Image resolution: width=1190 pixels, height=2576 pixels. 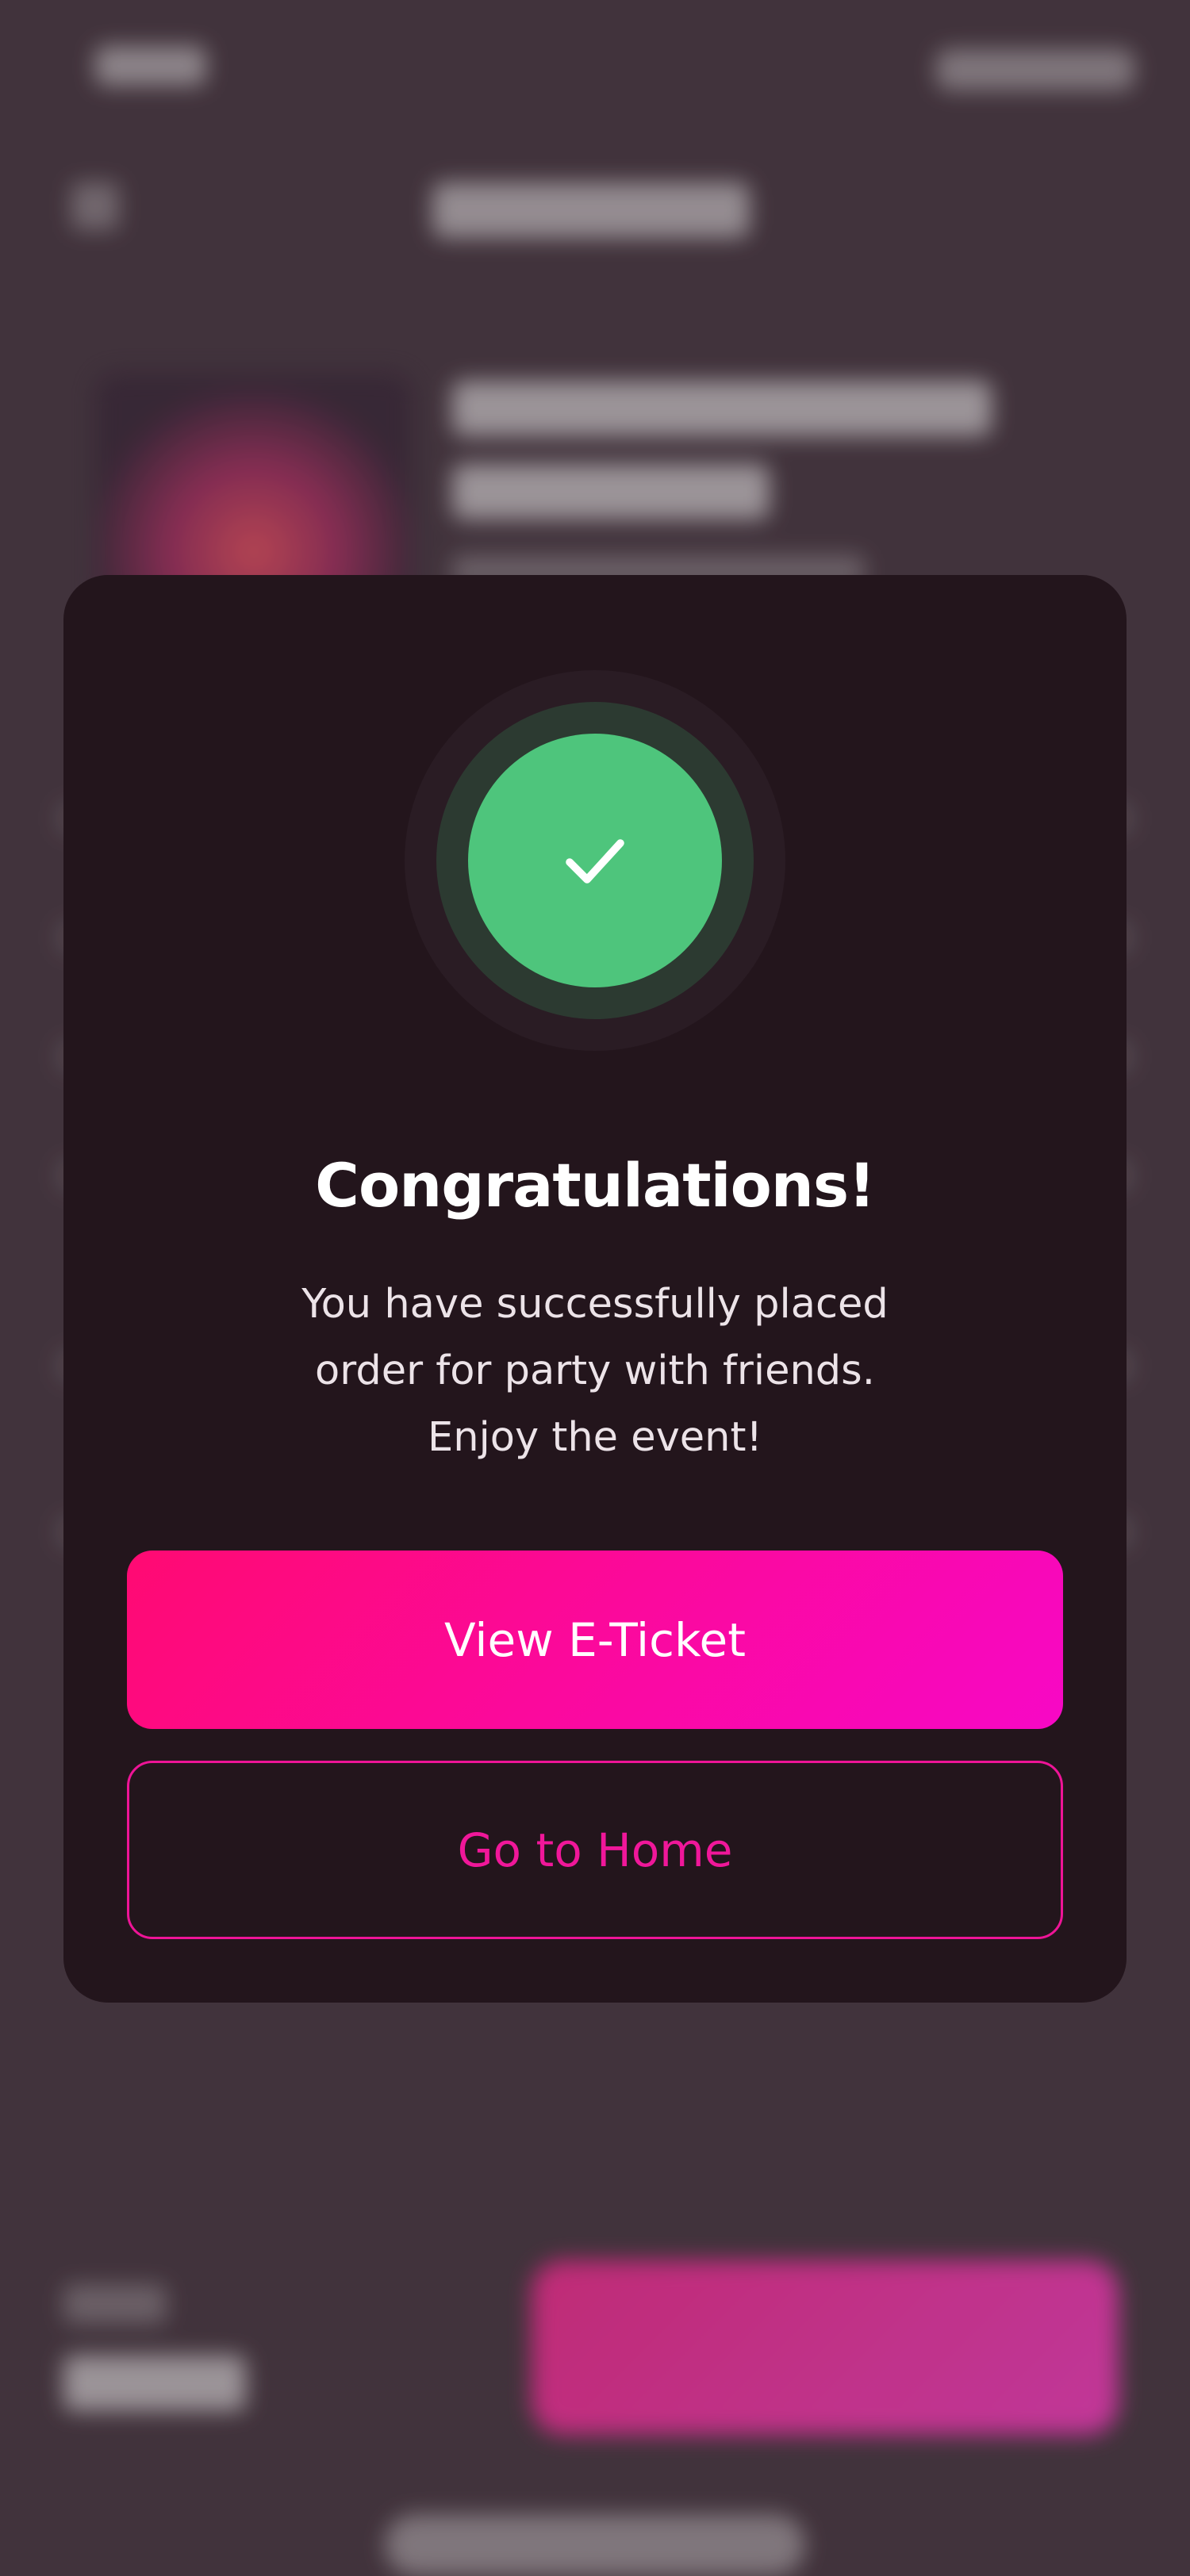 I want to click on success-badge-ring, so click(x=595, y=860).